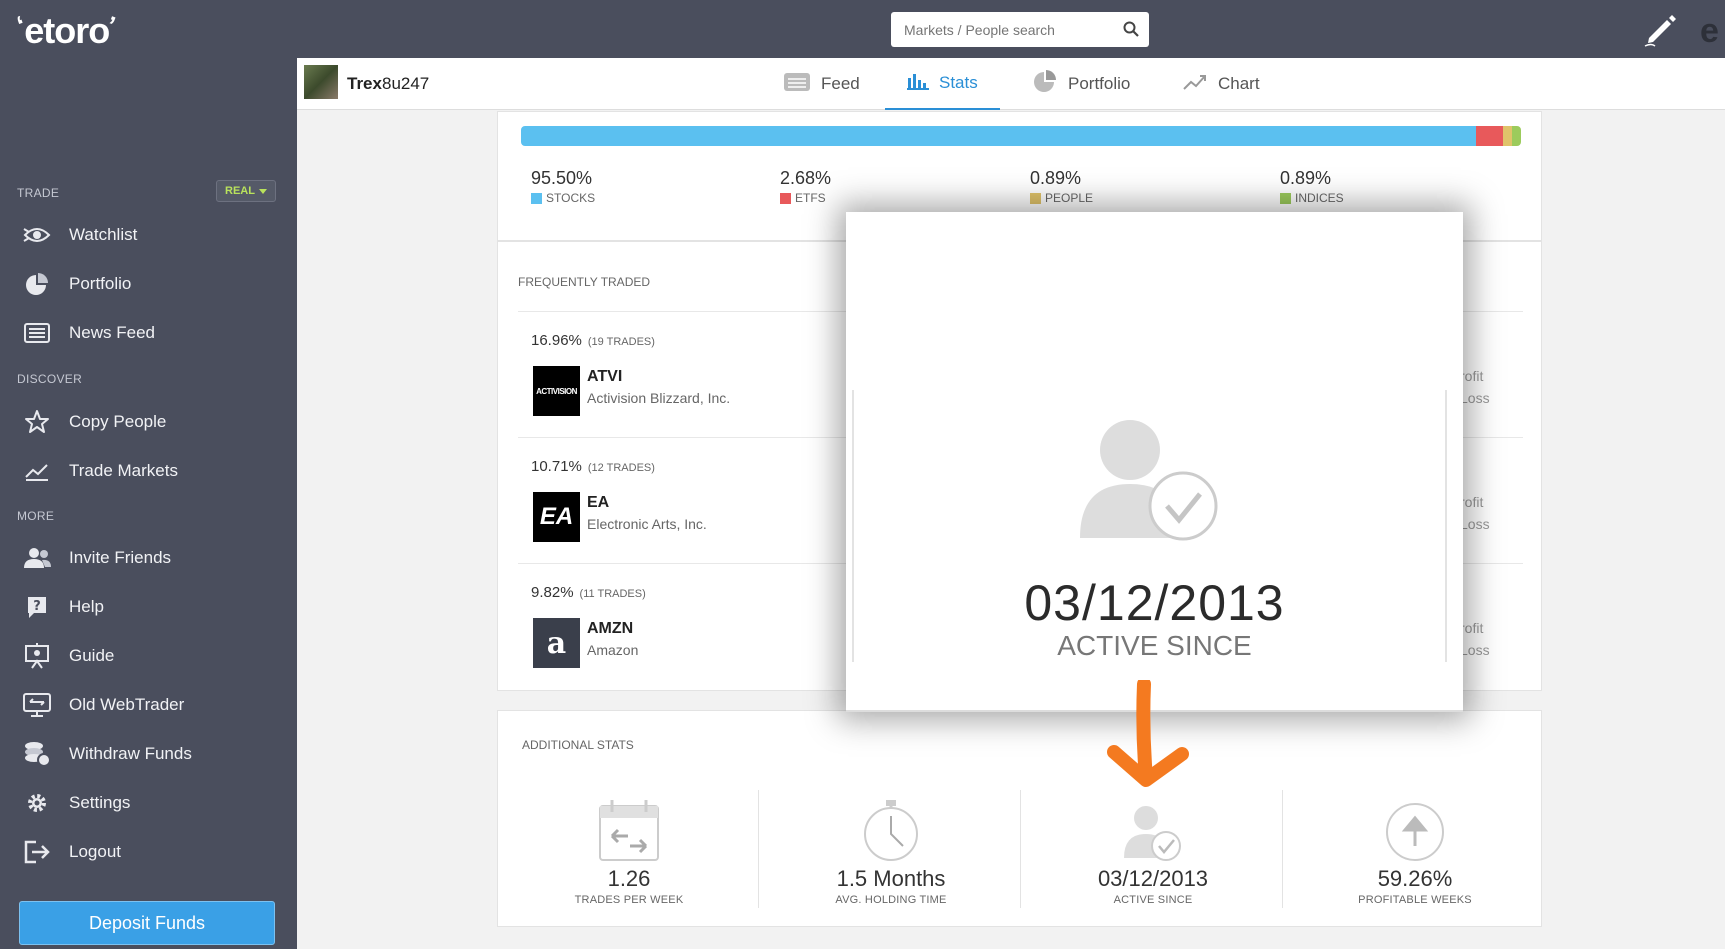 The width and height of the screenshot is (1725, 949). I want to click on real-badge-label: REAL, so click(240, 191).